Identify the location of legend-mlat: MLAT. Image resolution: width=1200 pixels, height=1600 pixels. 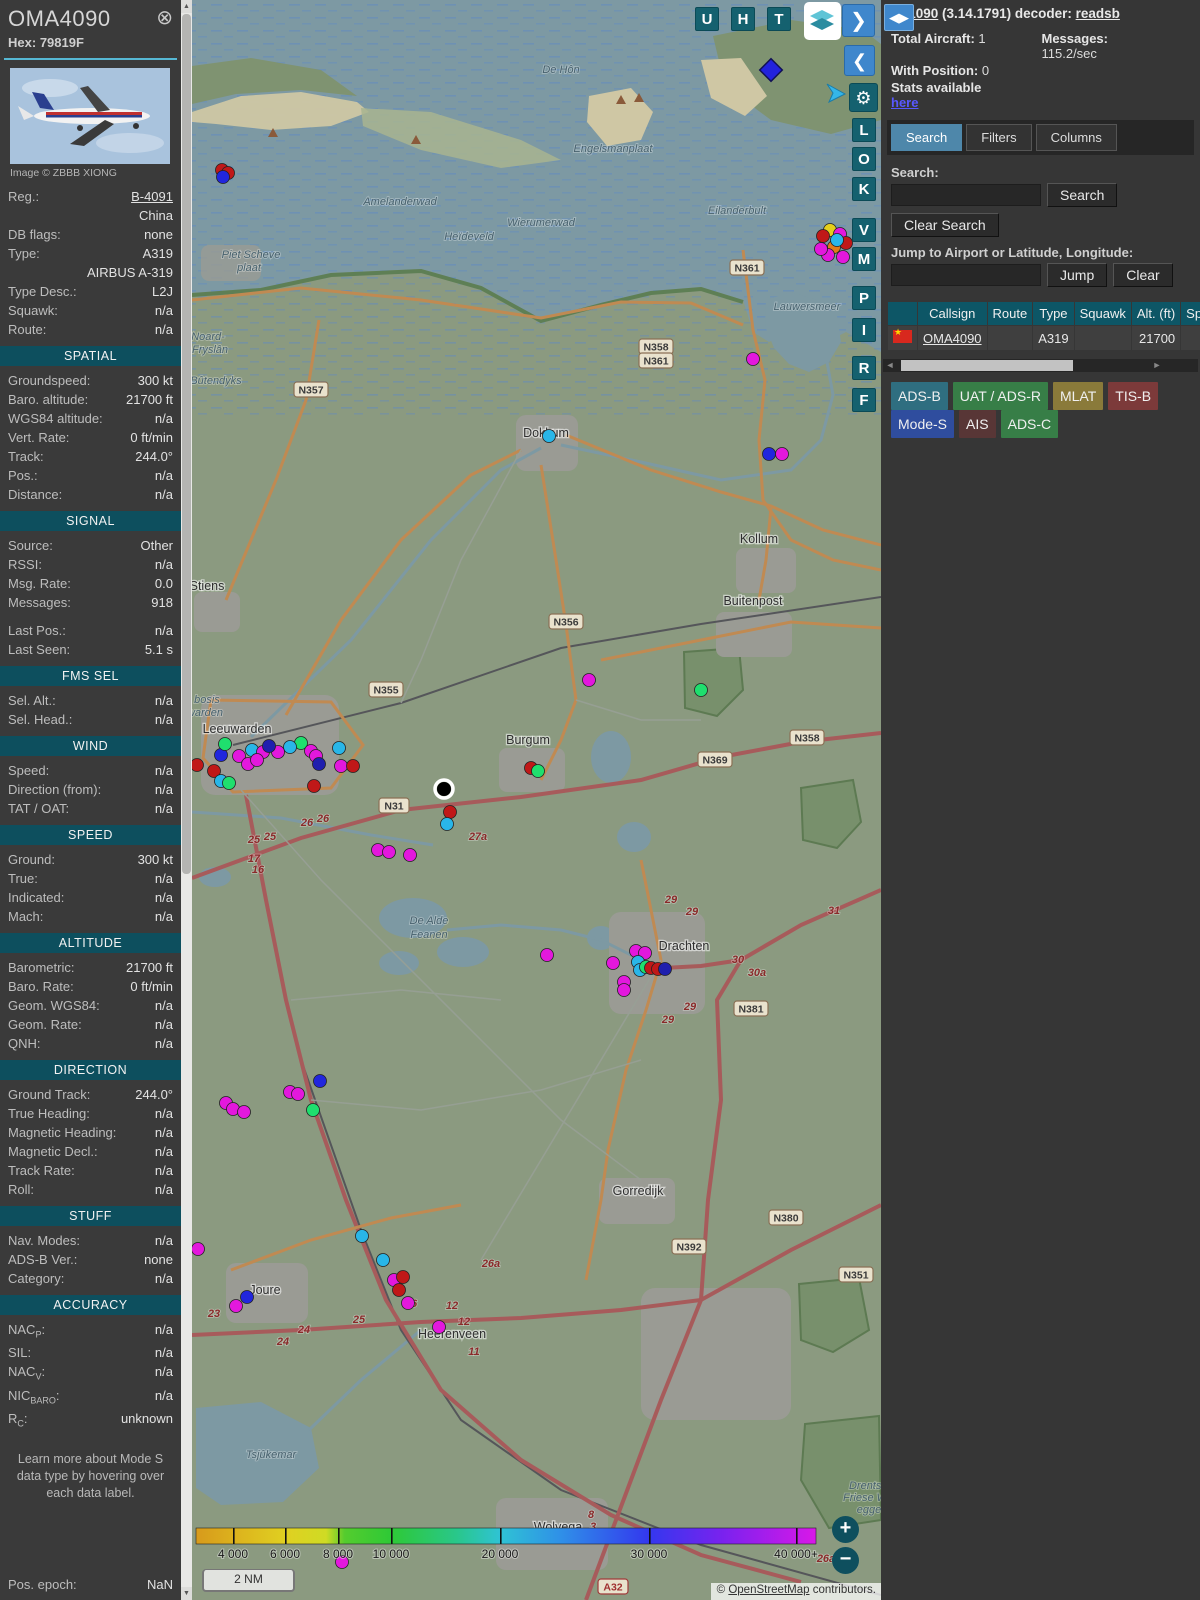
(1078, 396).